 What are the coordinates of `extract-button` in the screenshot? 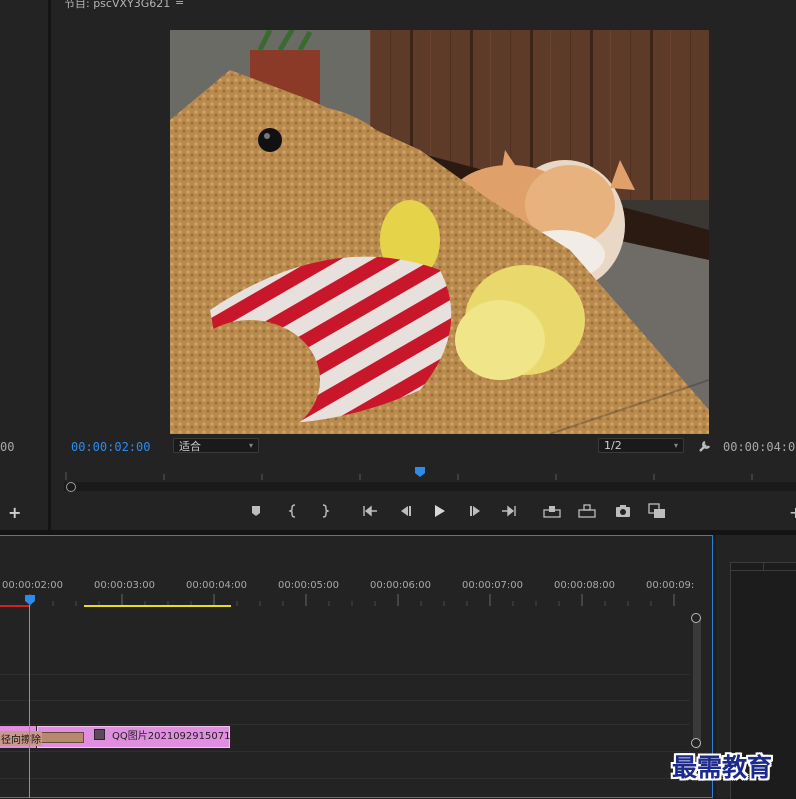 It's located at (587, 511).